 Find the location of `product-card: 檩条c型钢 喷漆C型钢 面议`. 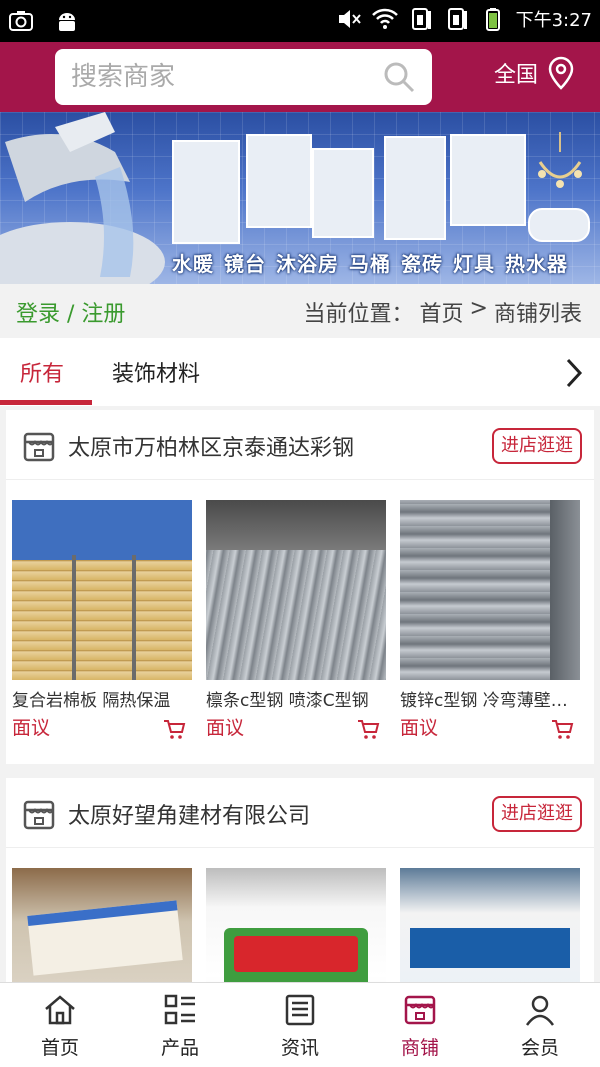

product-card: 檩条c型钢 喷漆C型钢 面议 is located at coordinates (296, 622).